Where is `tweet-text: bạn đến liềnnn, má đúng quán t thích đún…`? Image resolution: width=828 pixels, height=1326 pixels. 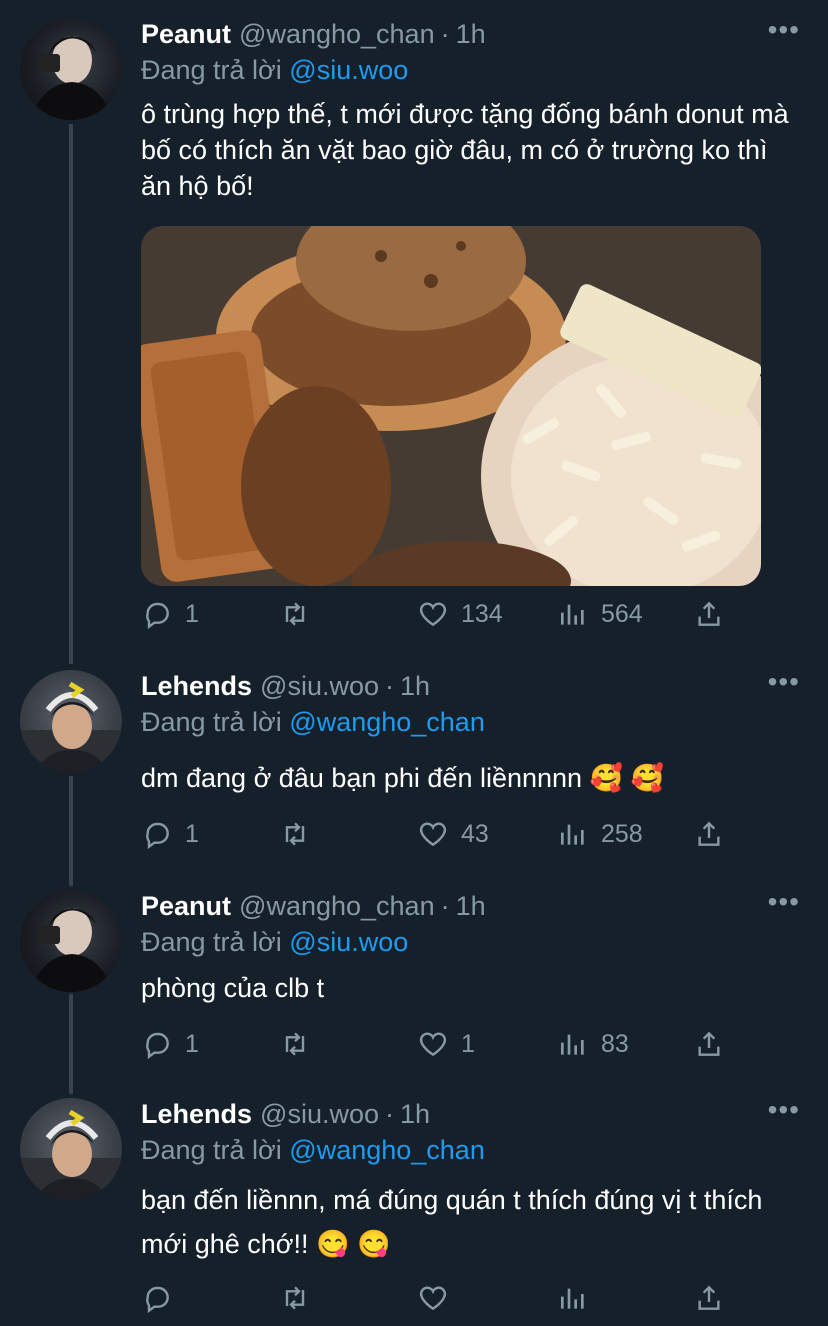 tweet-text: bạn đến liềnnn, má đúng quán t thích đún… is located at coordinates (452, 1222).